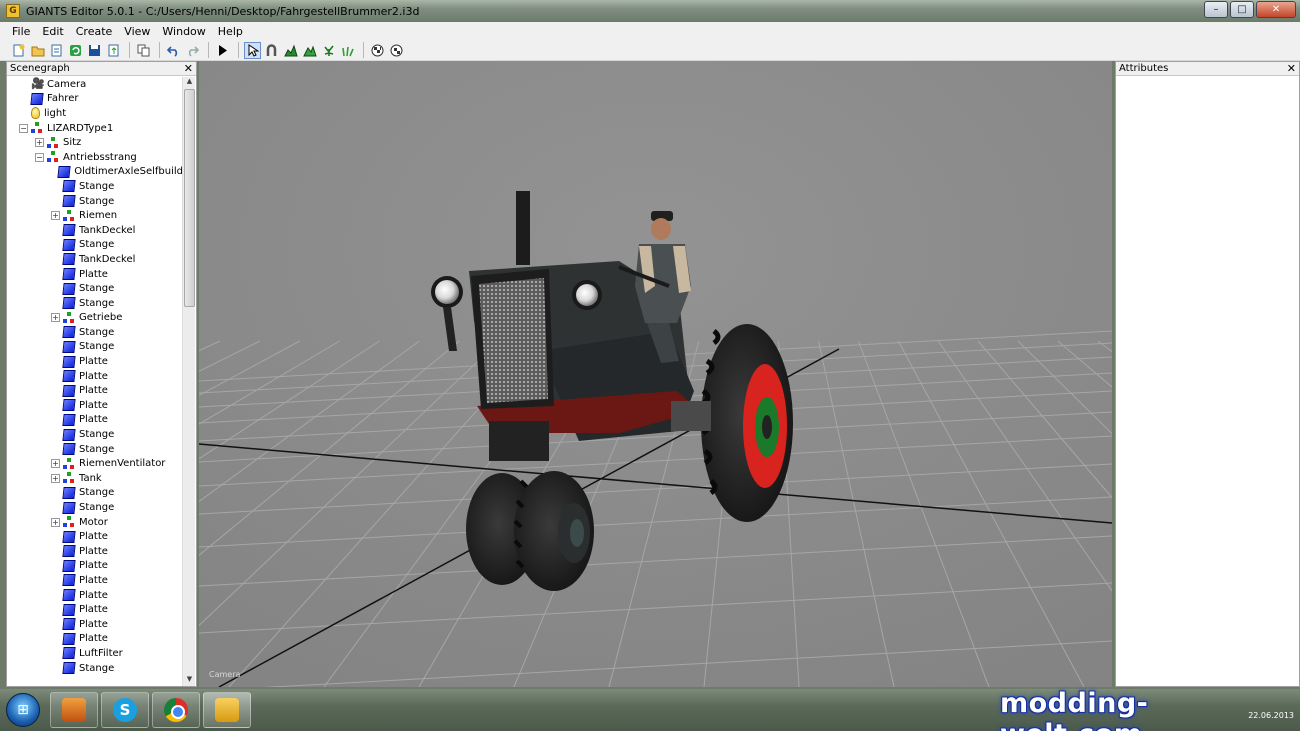  Describe the element at coordinates (37, 50) in the screenshot. I see `open-file-icon` at that location.